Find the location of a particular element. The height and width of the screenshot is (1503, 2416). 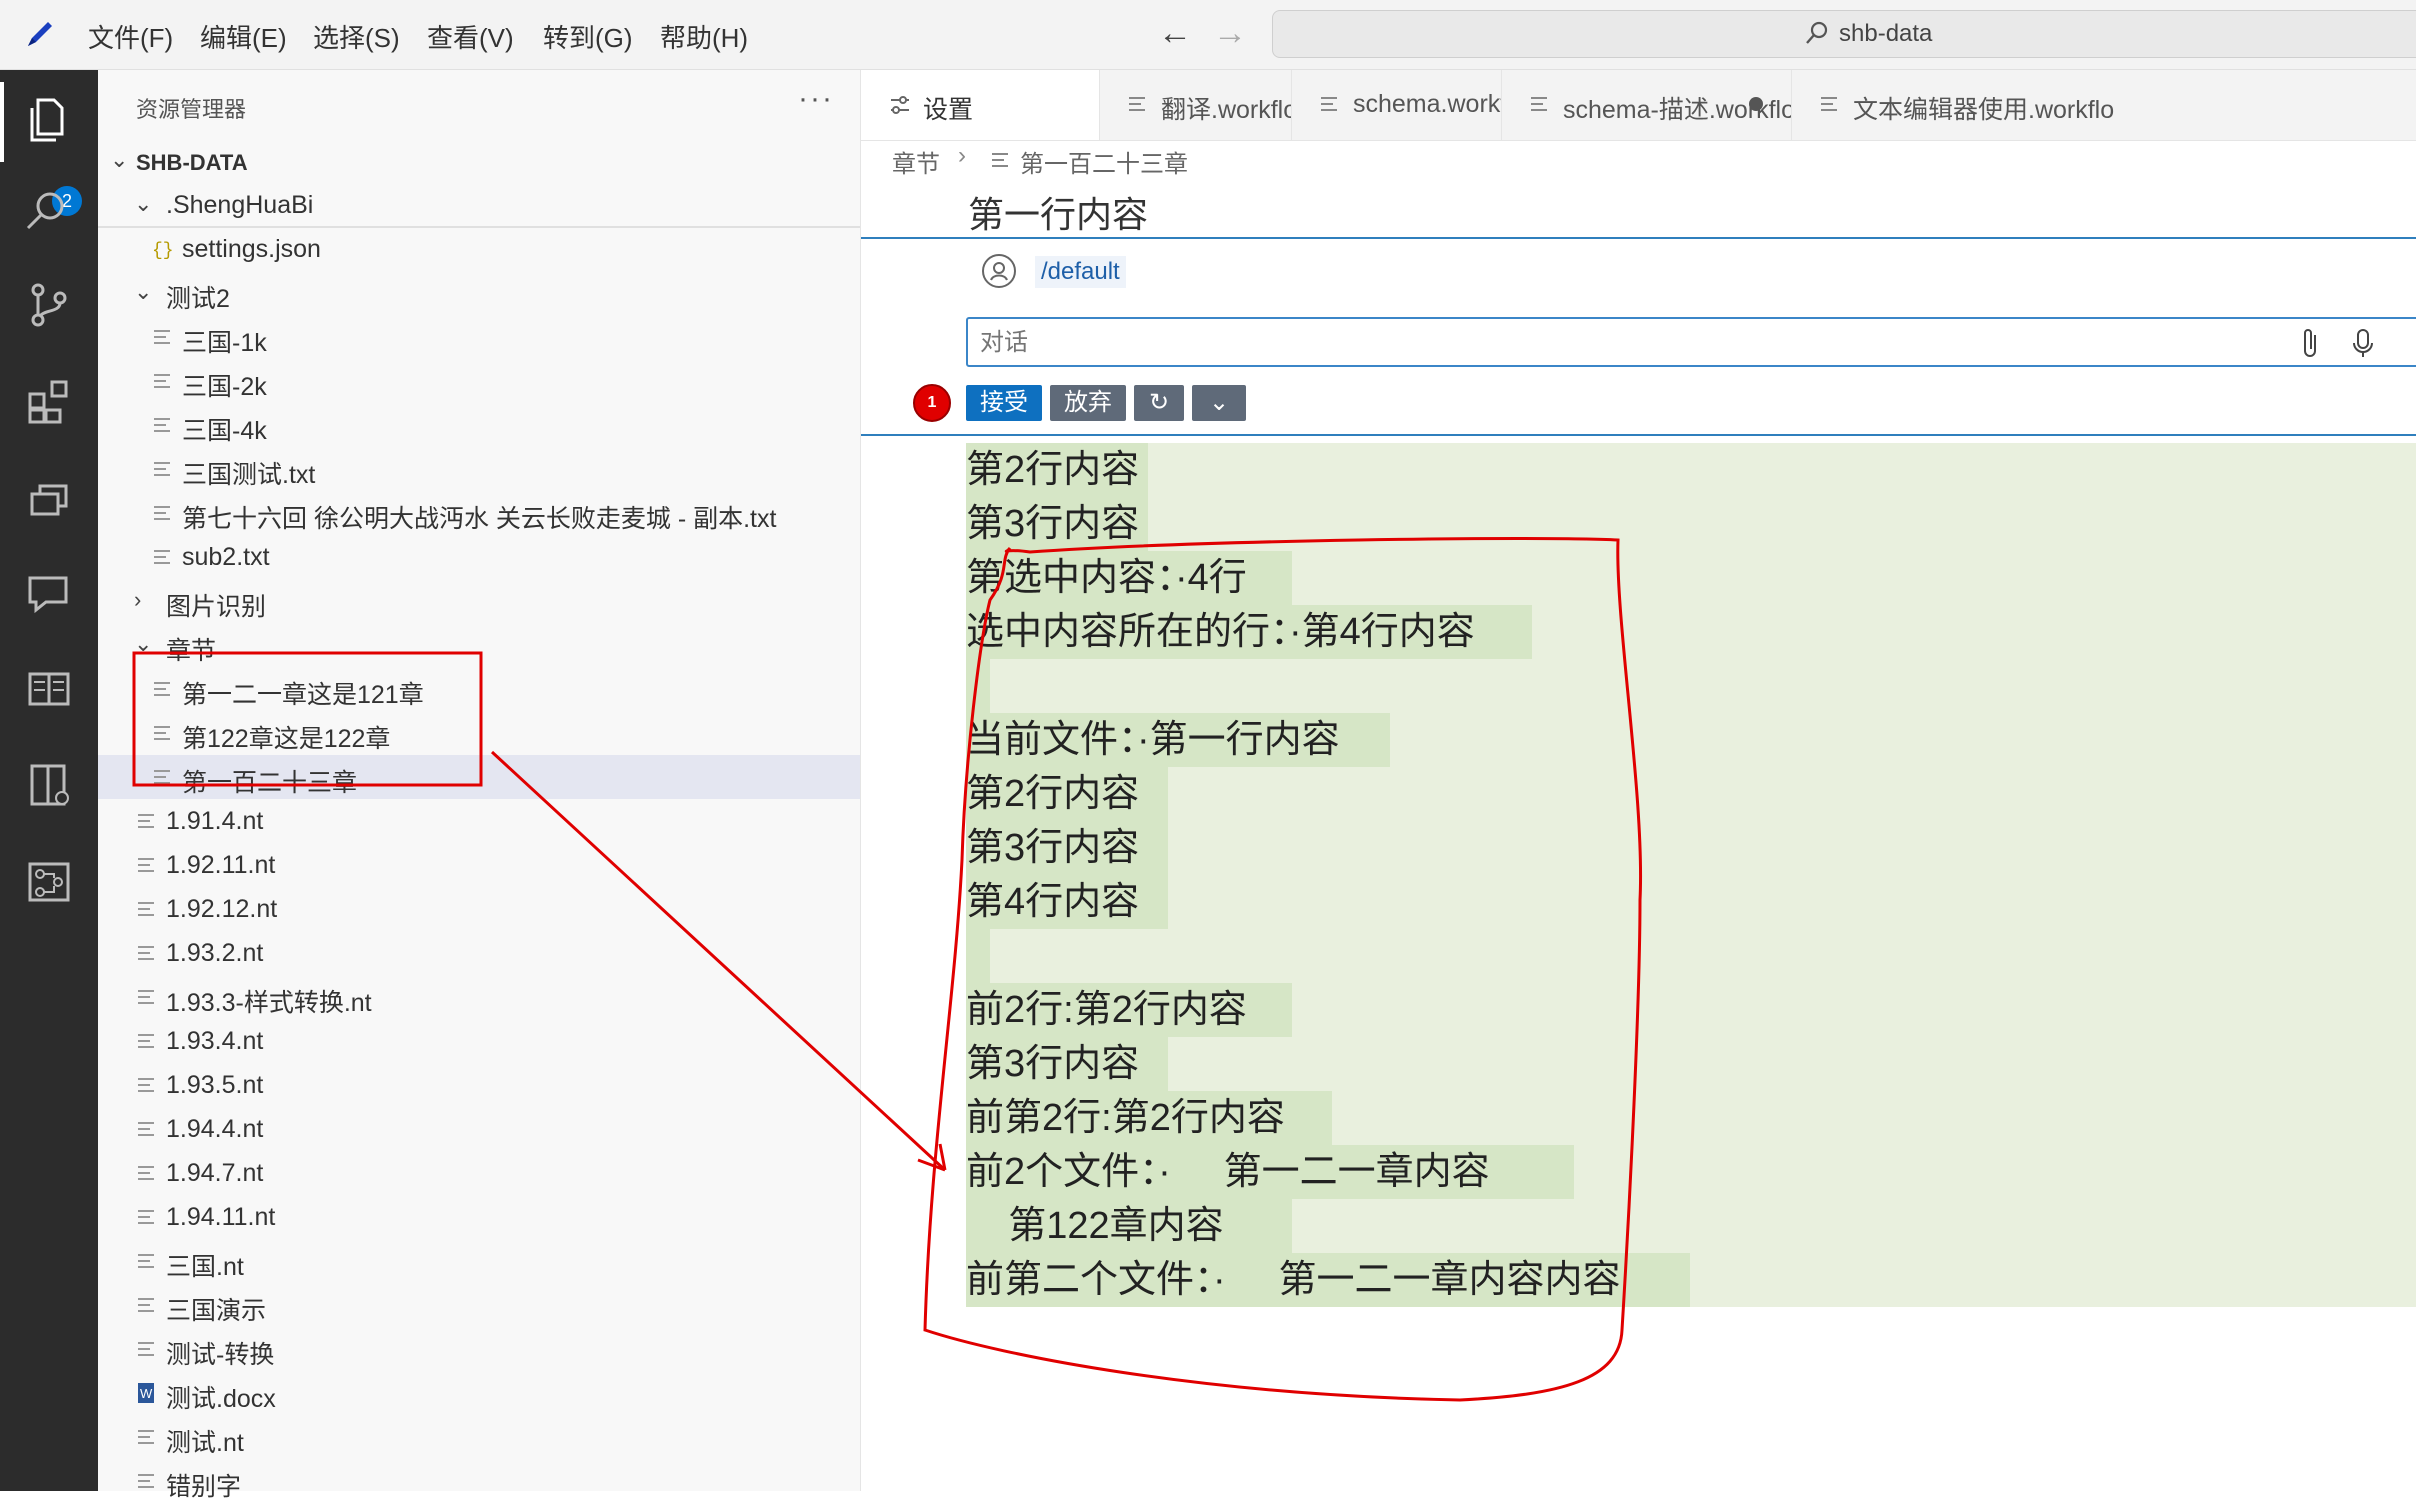

tree-file: 1.91.4.nt is located at coordinates (479, 821).